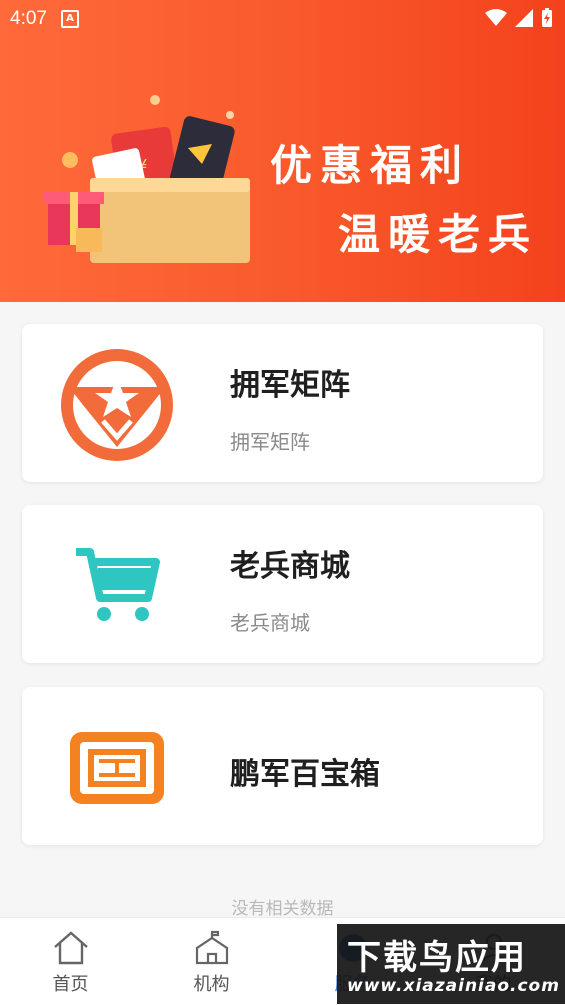 This screenshot has width=565, height=1005. Describe the element at coordinates (270, 623) in the screenshot. I see `card-subtitle: 老兵商城` at that location.